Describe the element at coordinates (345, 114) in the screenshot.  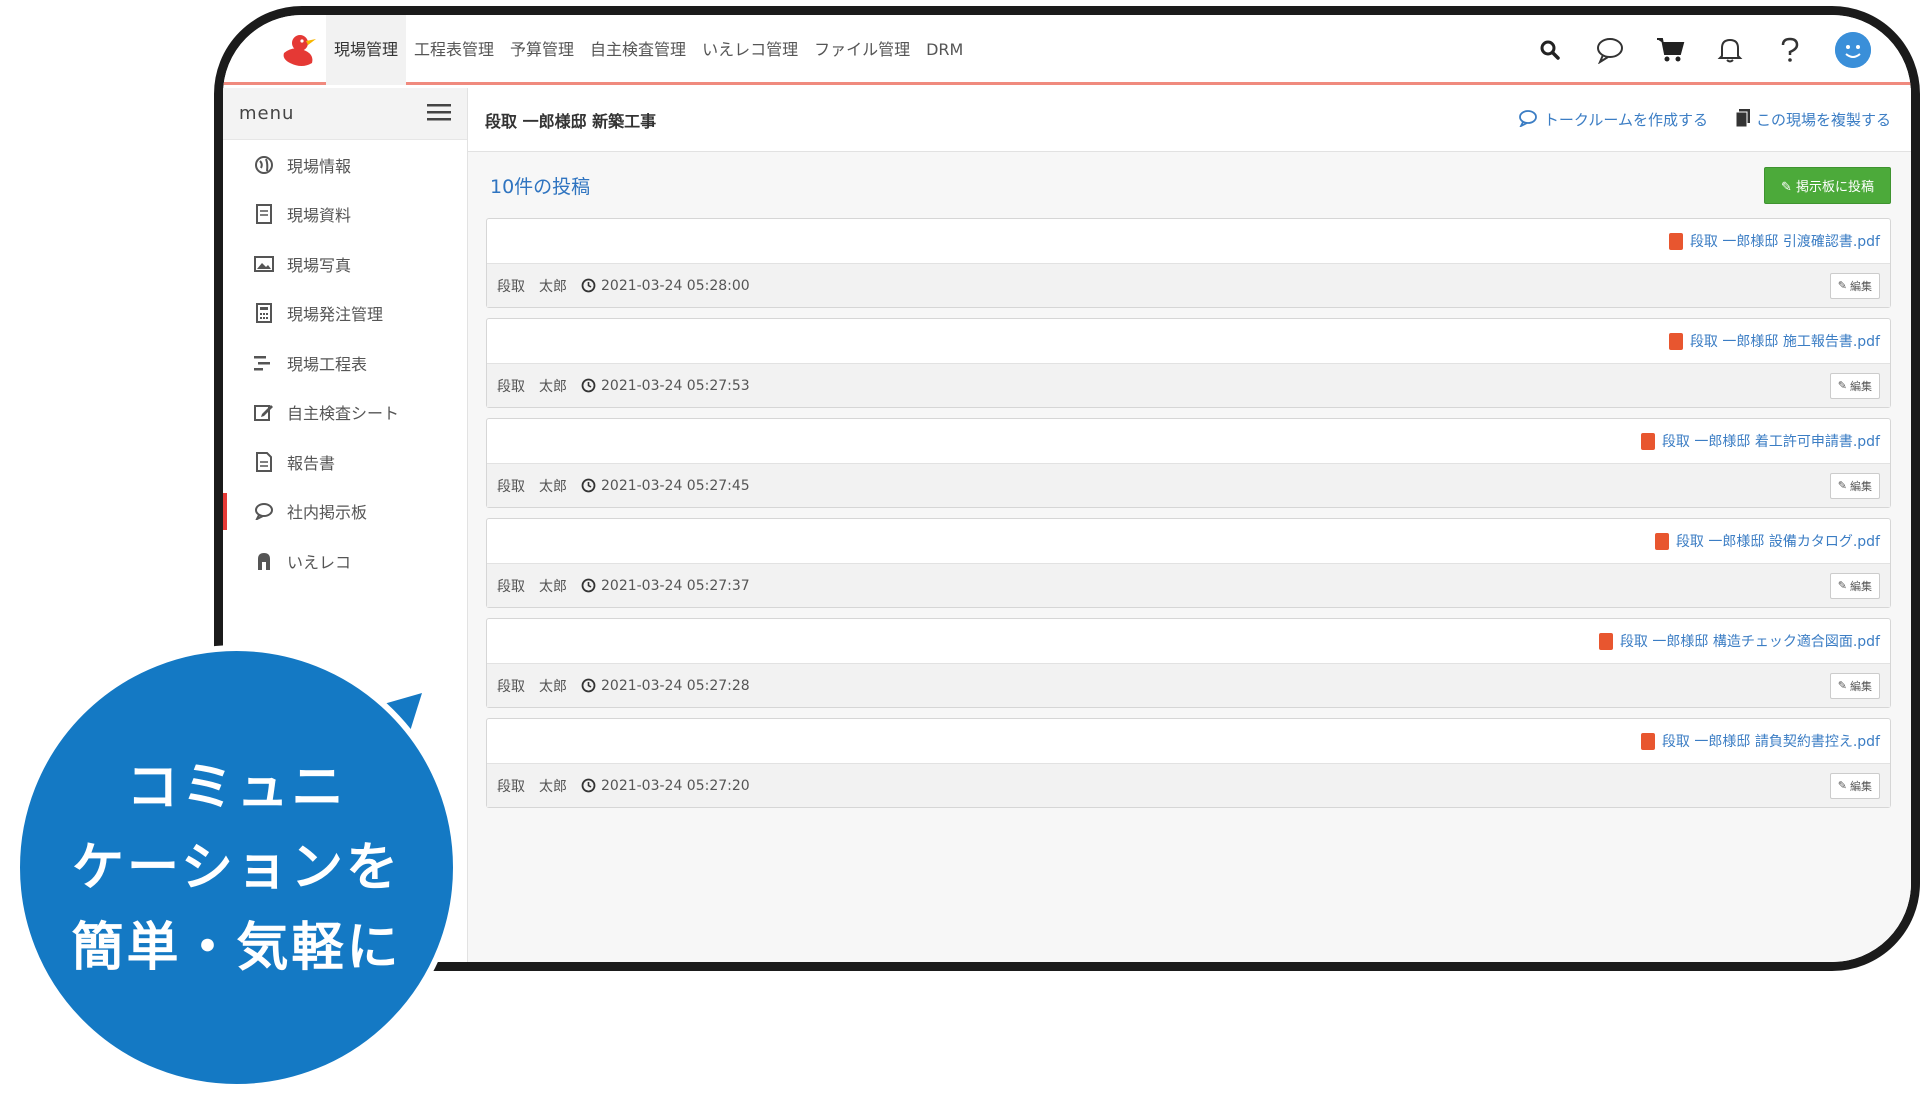
I see `sidebar-header: menu` at that location.